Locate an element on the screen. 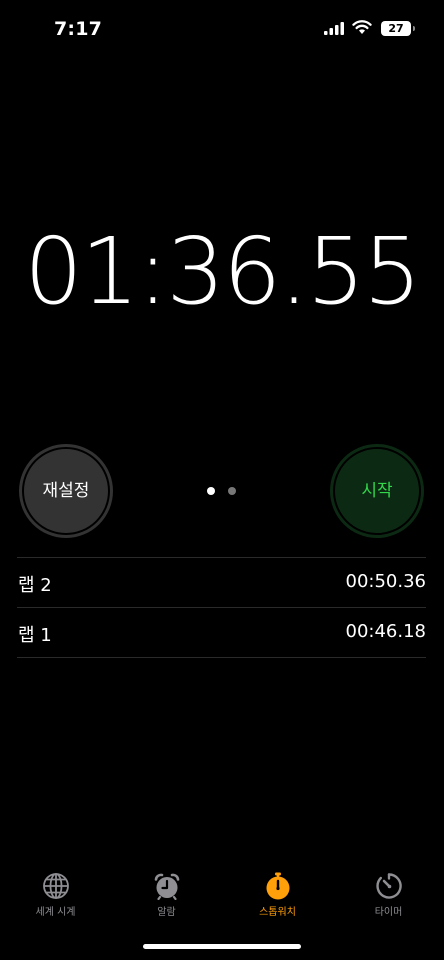 The height and width of the screenshot is (960, 444). battery-level: 27 is located at coordinates (396, 28).